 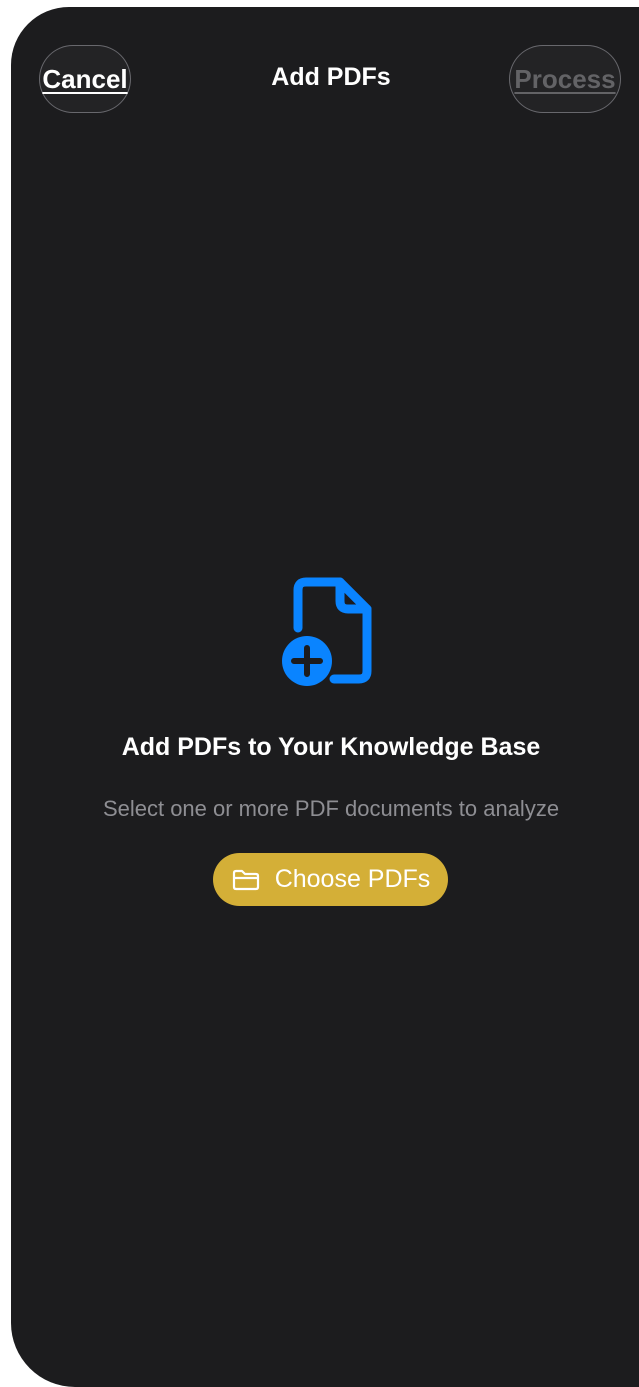 I want to click on process-label: Process, so click(x=565, y=78).